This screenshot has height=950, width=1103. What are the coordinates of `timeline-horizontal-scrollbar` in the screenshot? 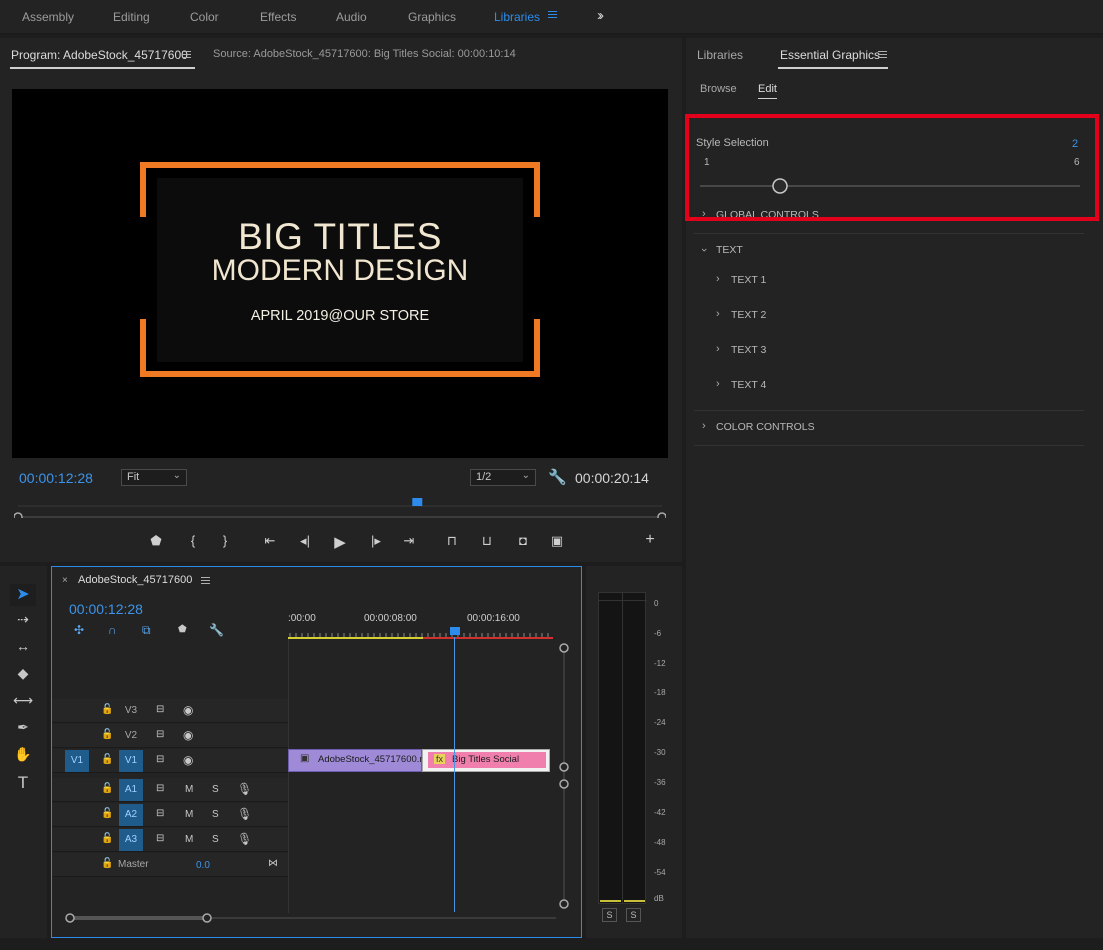 It's located at (311, 918).